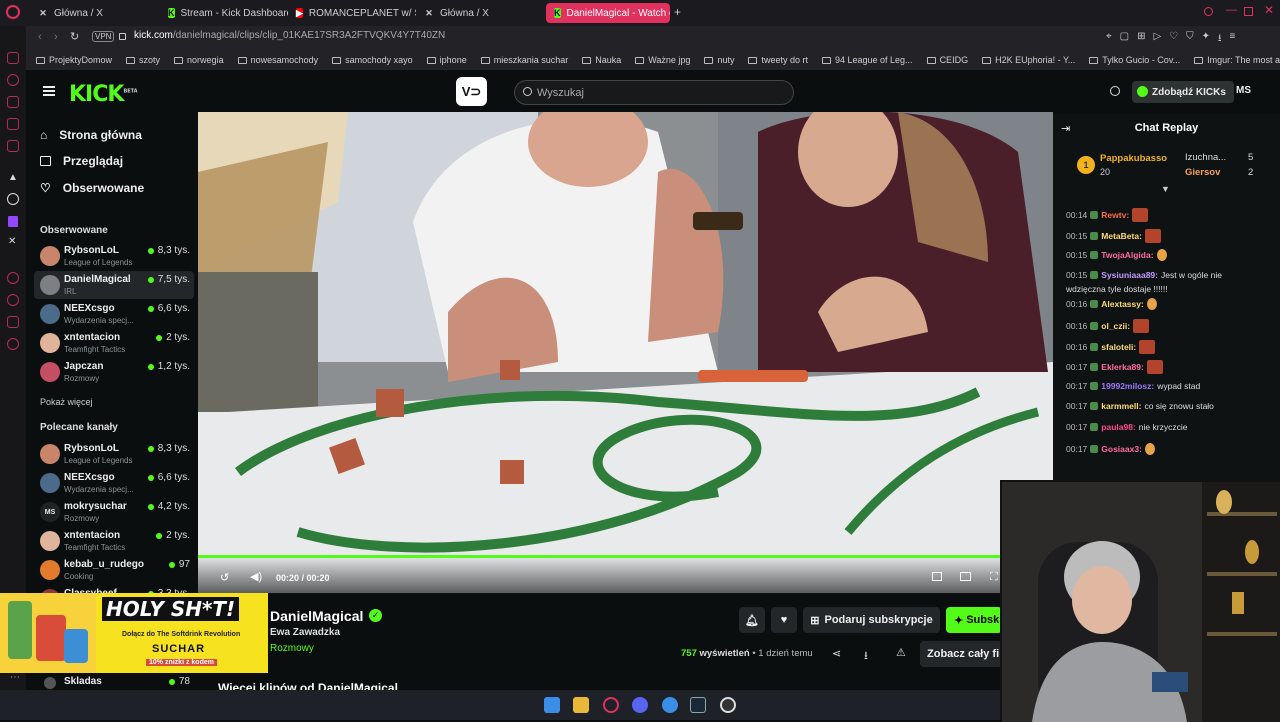 The image size is (1280, 722). I want to click on channel-item: DanielMagical IRL 7,5 tys., so click(114, 285).